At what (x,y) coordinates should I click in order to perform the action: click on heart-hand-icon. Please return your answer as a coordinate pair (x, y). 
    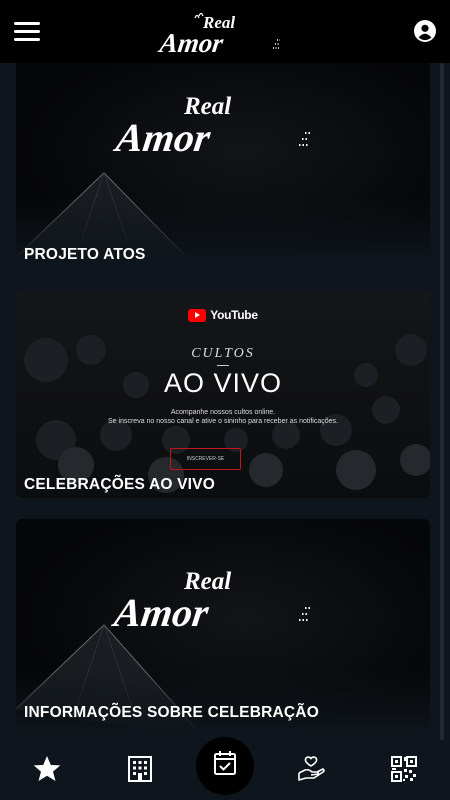
    Looking at the image, I should click on (311, 769).